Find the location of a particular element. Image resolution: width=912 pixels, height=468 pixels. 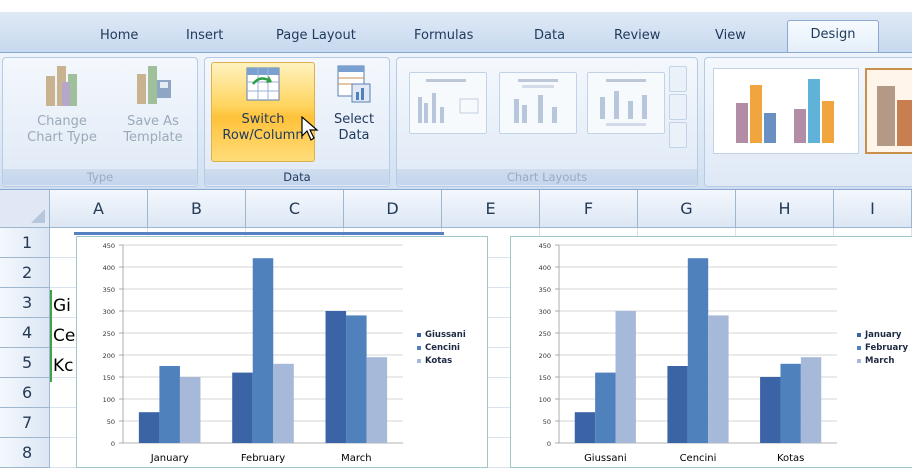

chart-layouts-group-label: Chart Layouts is located at coordinates (547, 177).